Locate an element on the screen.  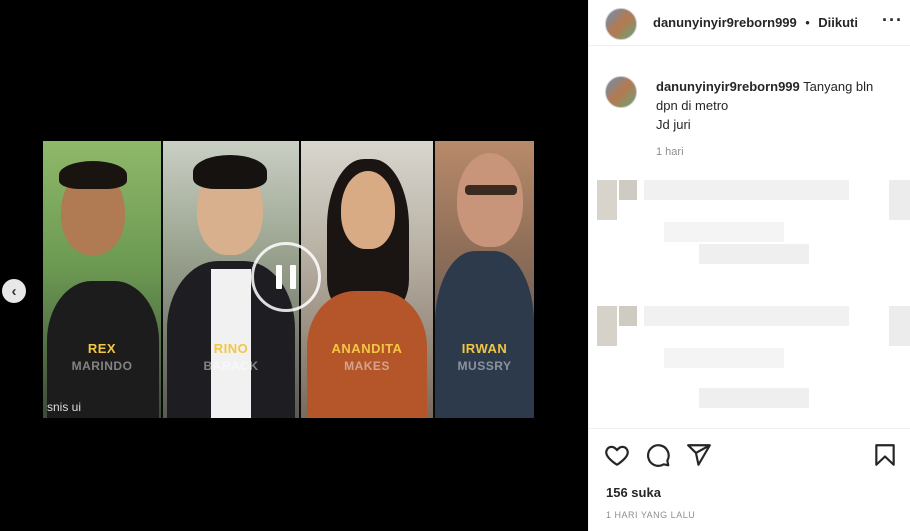
person-name: RINO is located at coordinates (231, 348).